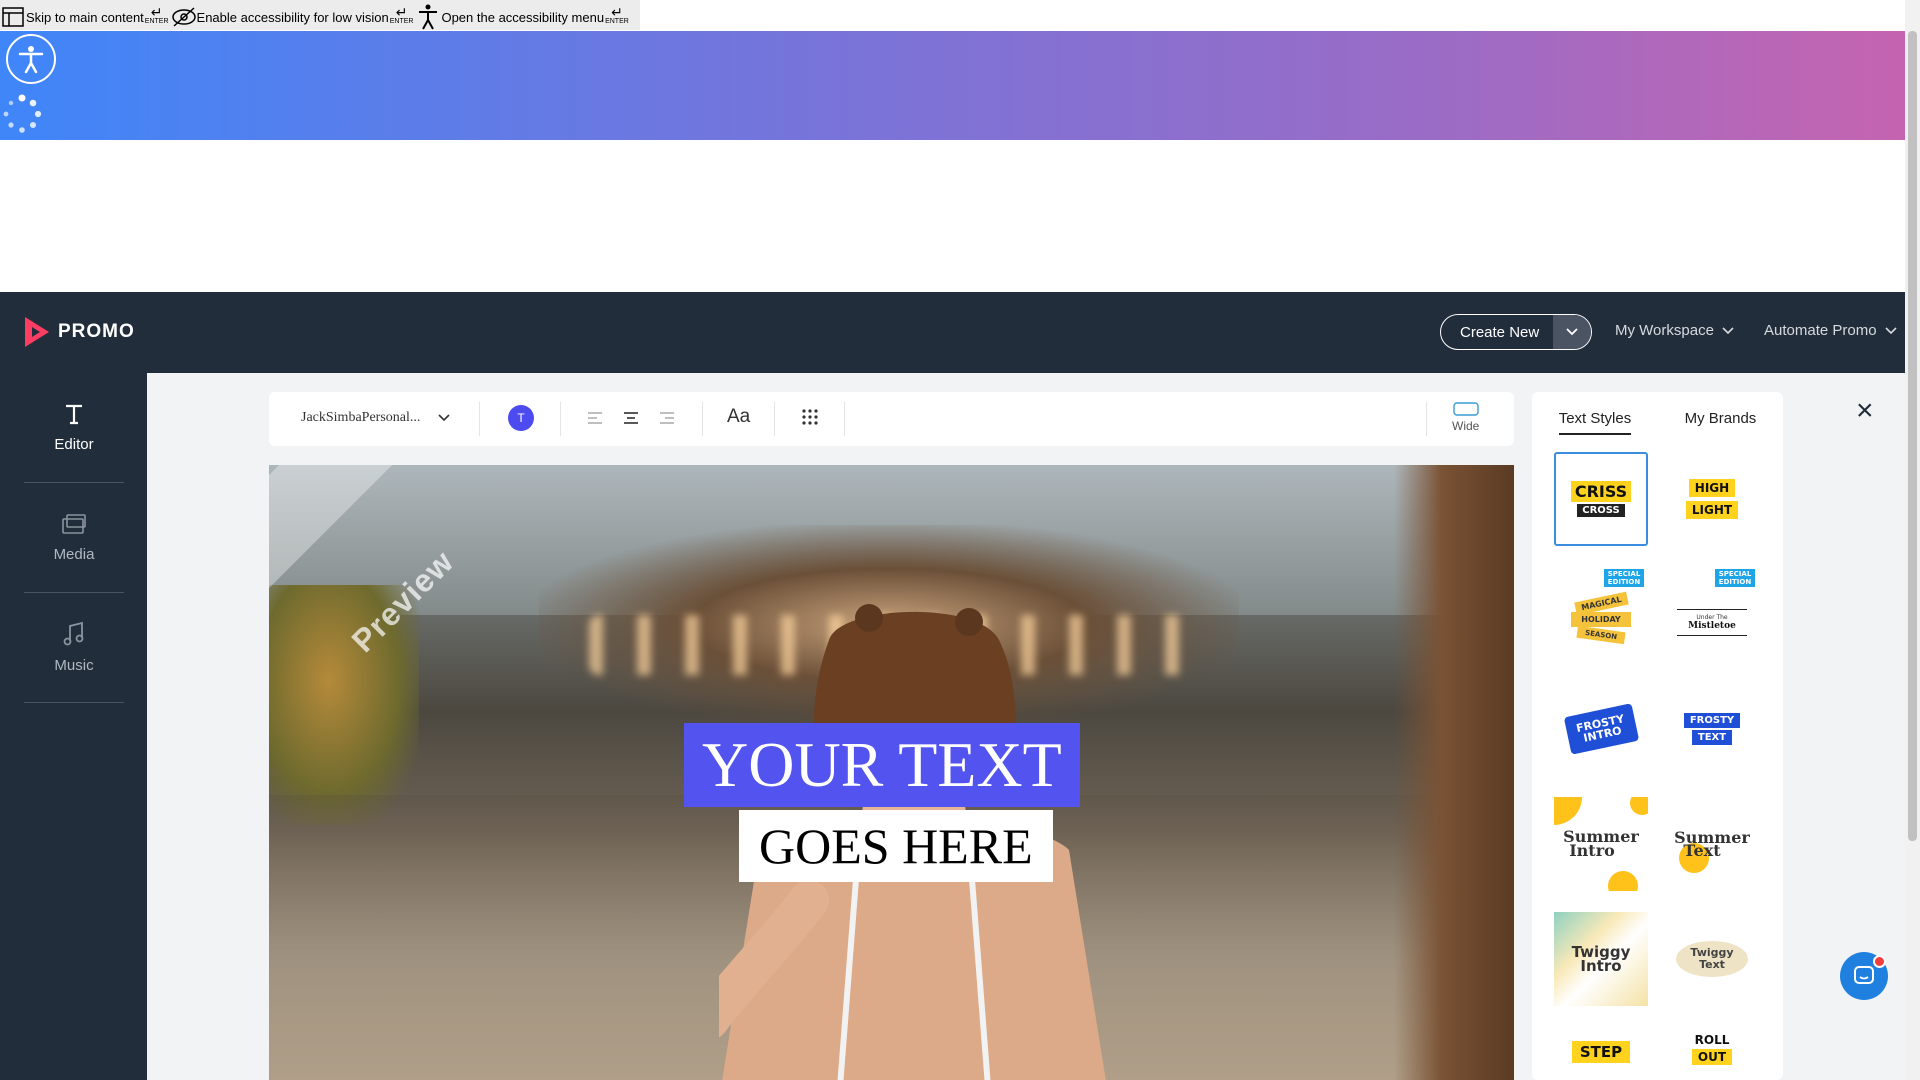  What do you see at coordinates (74, 414) in the screenshot?
I see `text-icon` at bounding box center [74, 414].